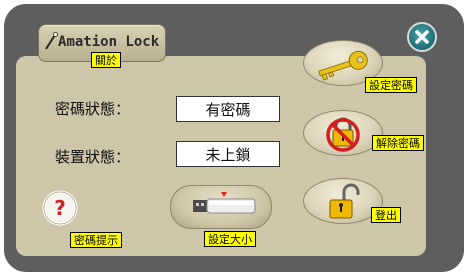  I want to click on close-button, so click(422, 37).